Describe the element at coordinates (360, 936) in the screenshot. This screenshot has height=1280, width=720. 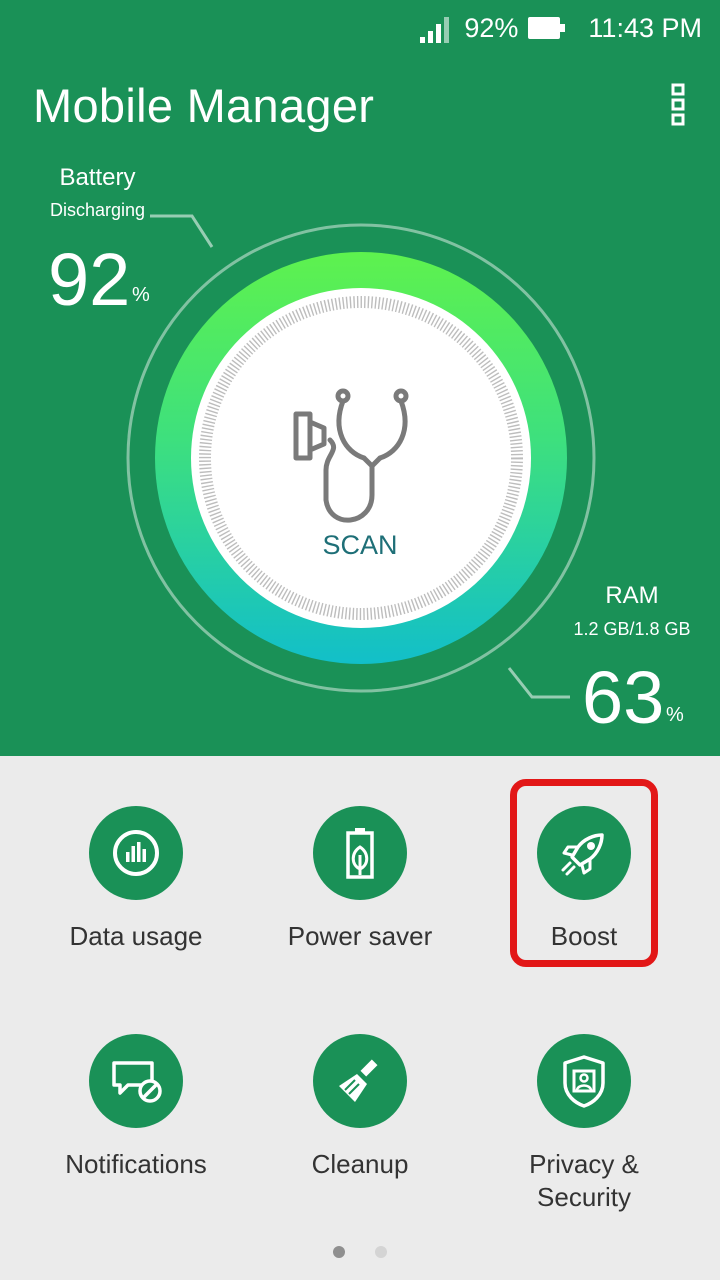
I see `tool-label: Power saver` at that location.